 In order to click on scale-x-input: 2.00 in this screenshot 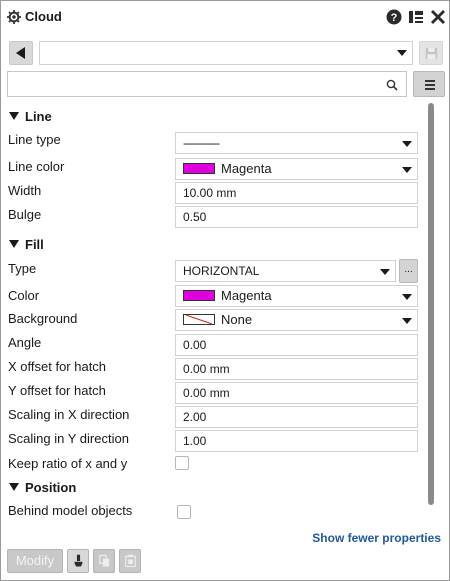, I will do `click(296, 417)`.